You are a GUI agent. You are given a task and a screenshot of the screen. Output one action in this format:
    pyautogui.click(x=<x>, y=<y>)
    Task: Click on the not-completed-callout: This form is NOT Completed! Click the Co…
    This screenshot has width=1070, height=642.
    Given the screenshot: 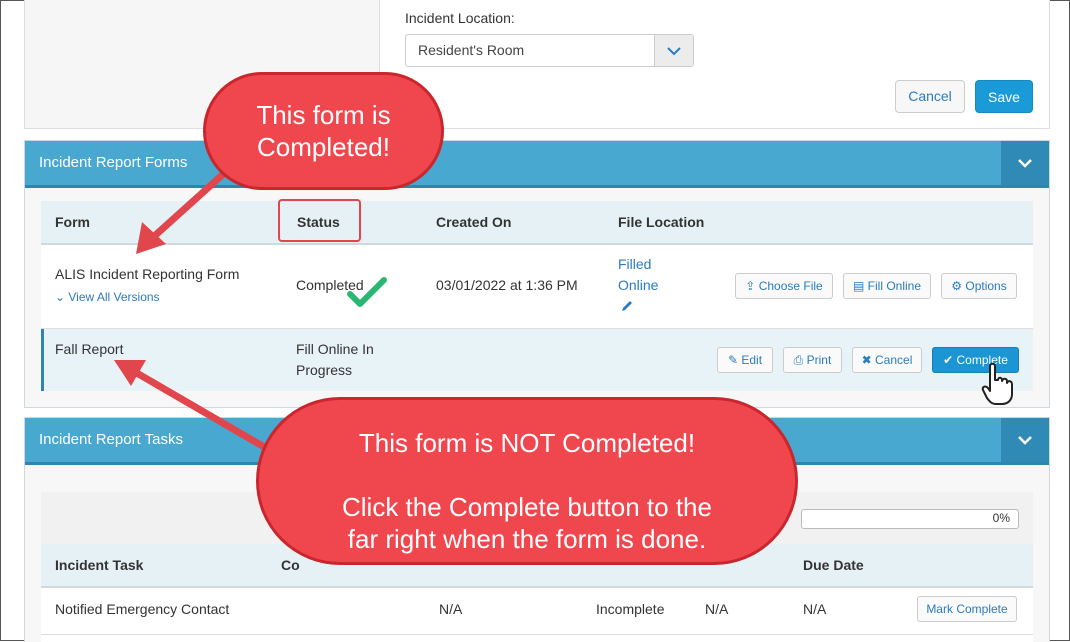 What is the action you would take?
    pyautogui.click(x=527, y=481)
    